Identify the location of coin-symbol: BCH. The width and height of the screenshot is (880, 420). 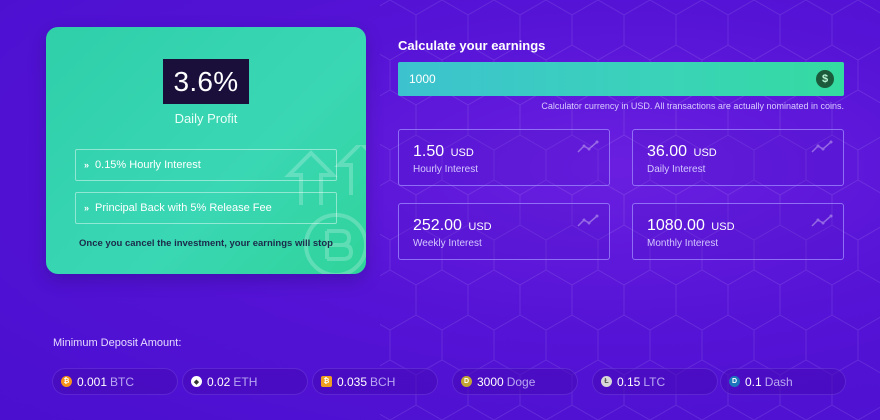
(383, 381).